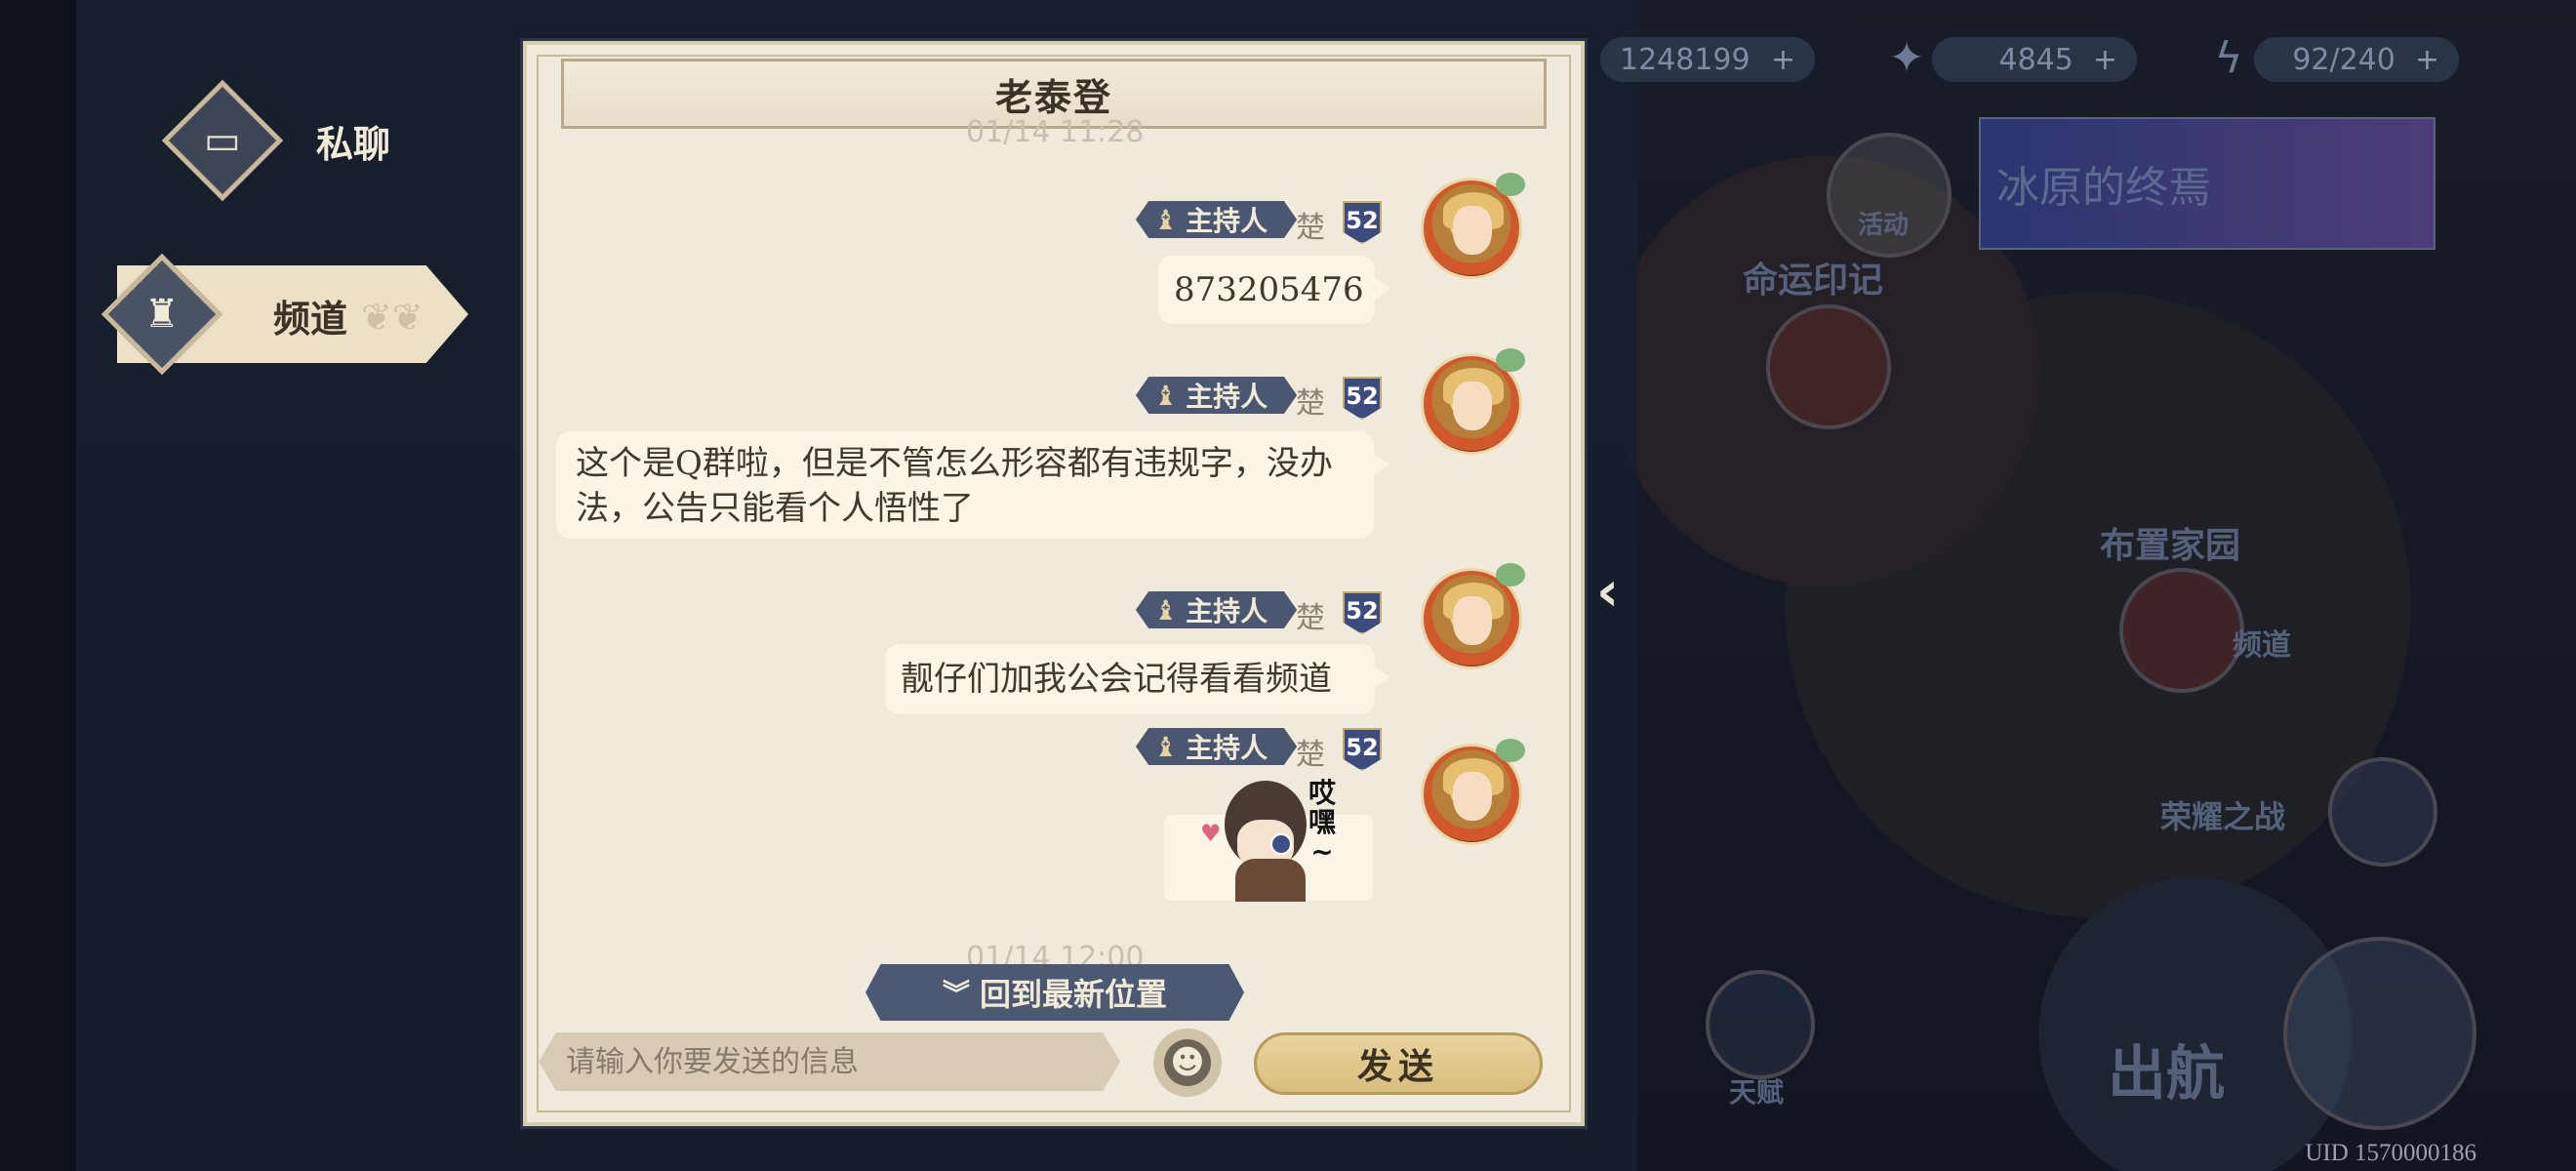  I want to click on channel-icon-wrap: ♜, so click(162, 314).